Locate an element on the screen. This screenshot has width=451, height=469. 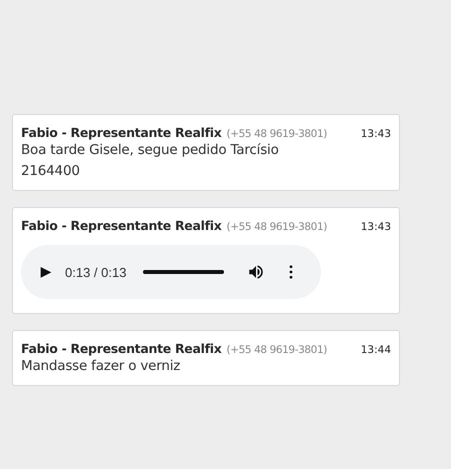
message-text: Mandasse fazer o verniz is located at coordinates (101, 366).